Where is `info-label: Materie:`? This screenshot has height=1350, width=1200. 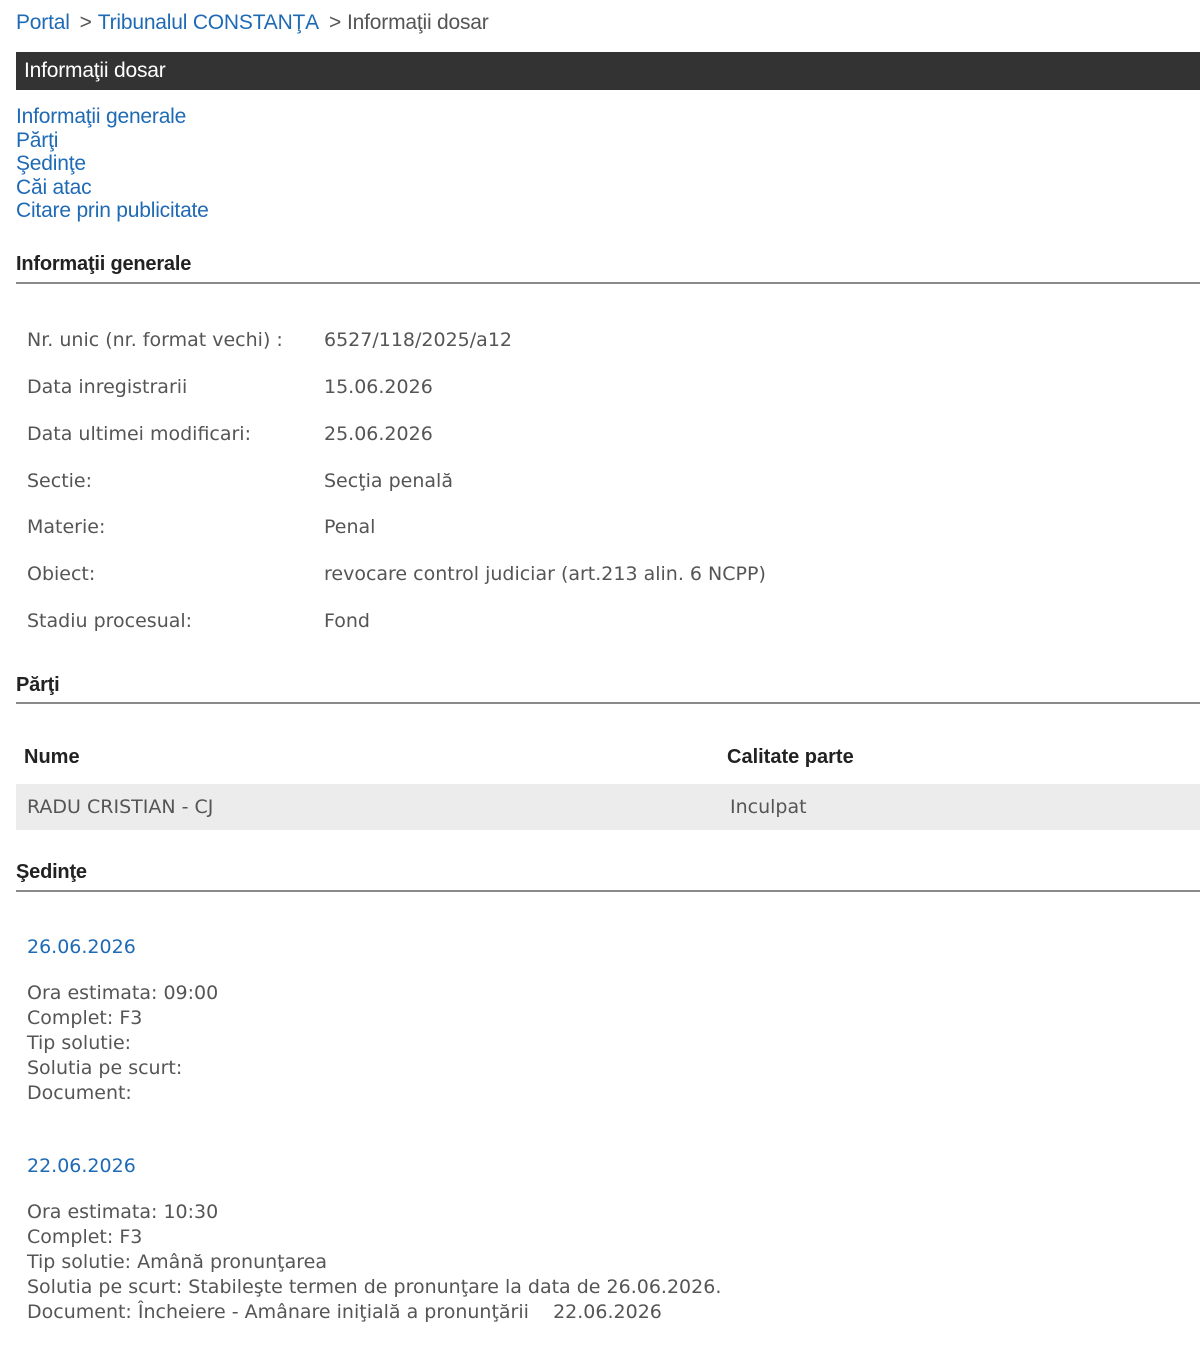 info-label: Materie: is located at coordinates (66, 527).